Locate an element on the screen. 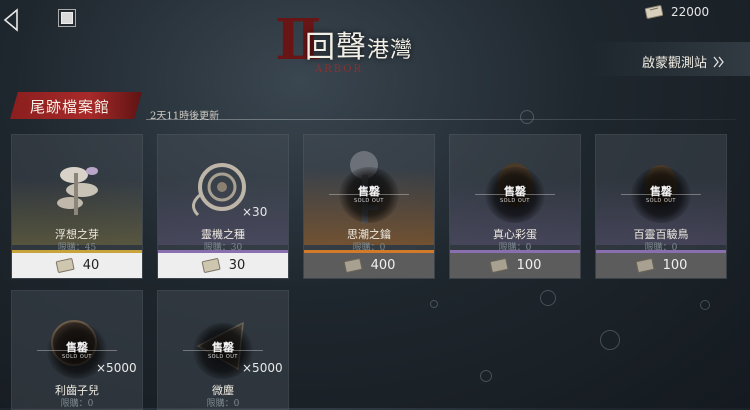 This screenshot has height=410, width=750. shop-item-card: 浮想之芽 限購：45 40 is located at coordinates (77, 206).